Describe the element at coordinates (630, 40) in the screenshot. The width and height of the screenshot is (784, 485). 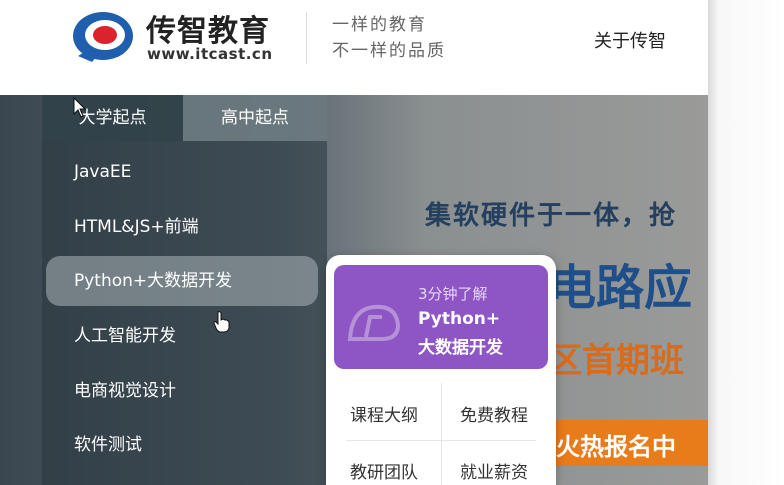
I see `about-link: 关于传智` at that location.